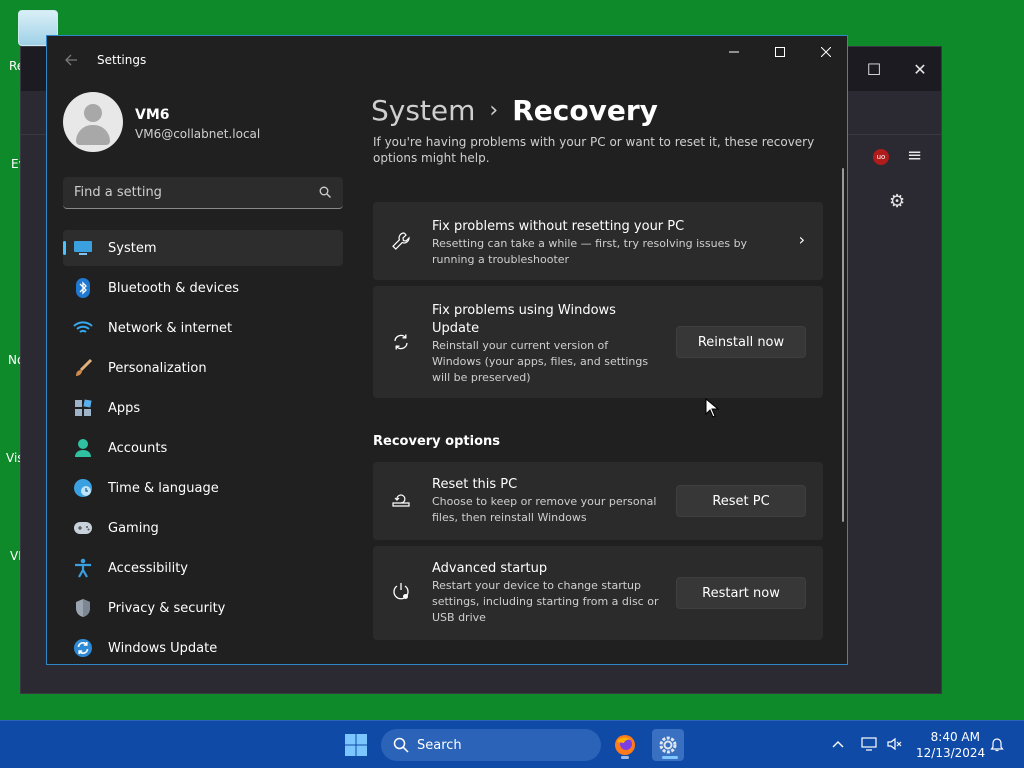 The image size is (1024, 768). Describe the element at coordinates (874, 69) in the screenshot. I see `maximize-icon: ☐` at that location.